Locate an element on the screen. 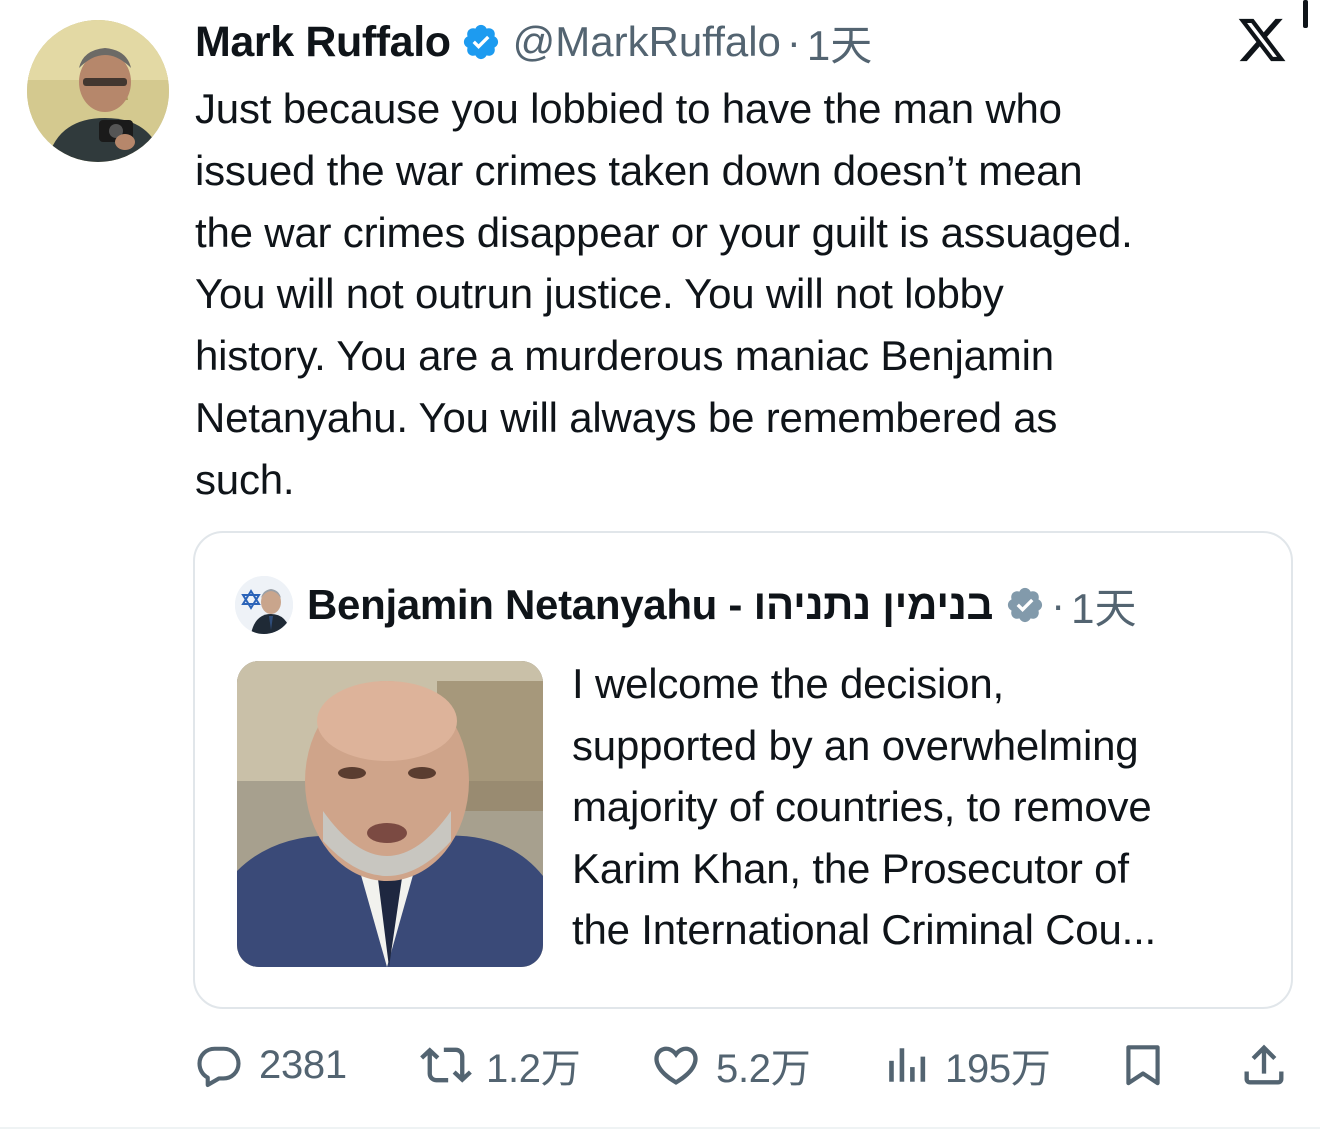  quoted-author-name: Benjamin Netanyahu - בנימין נתניהו is located at coordinates (650, 605).